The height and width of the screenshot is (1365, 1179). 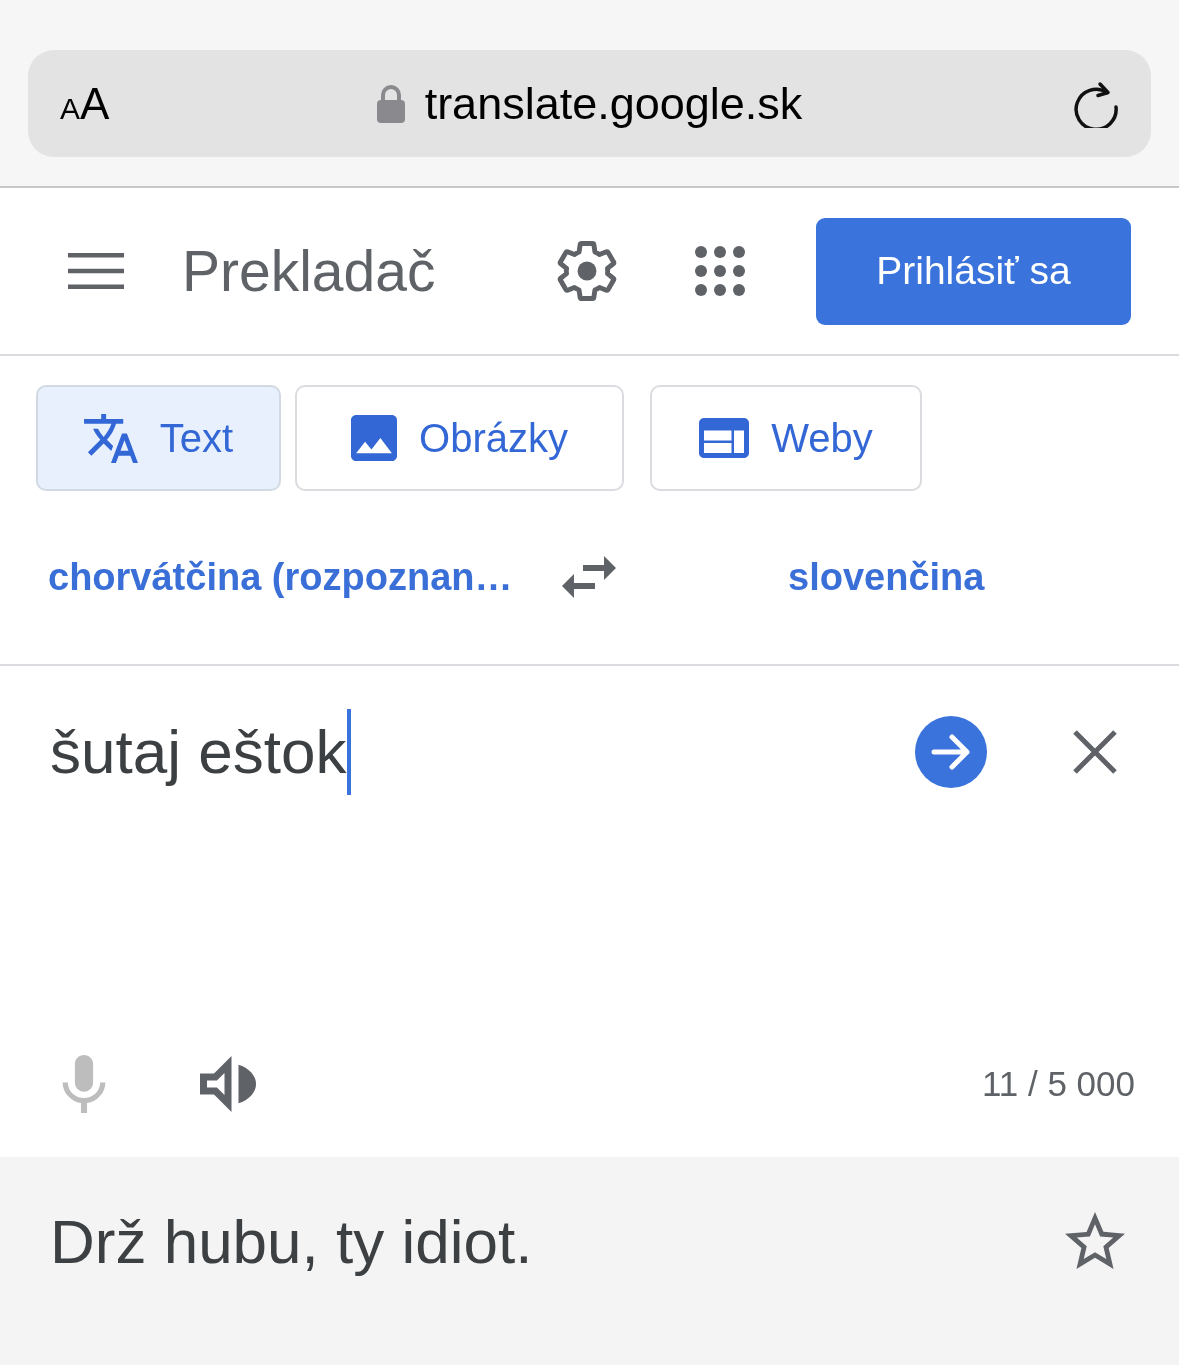 What do you see at coordinates (951, 752) in the screenshot?
I see `translate-arrow-icon` at bounding box center [951, 752].